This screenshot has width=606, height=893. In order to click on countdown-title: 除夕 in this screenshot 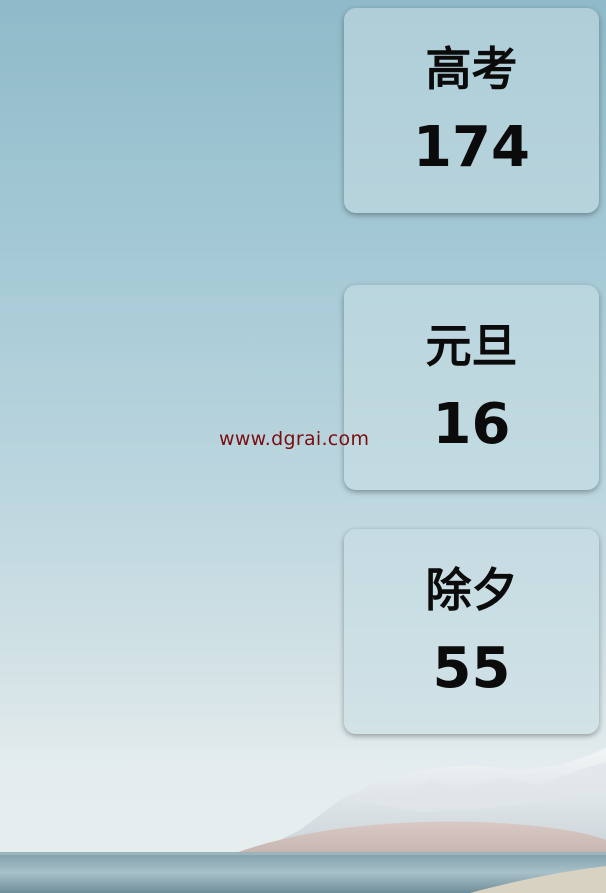, I will do `click(471, 590)`.